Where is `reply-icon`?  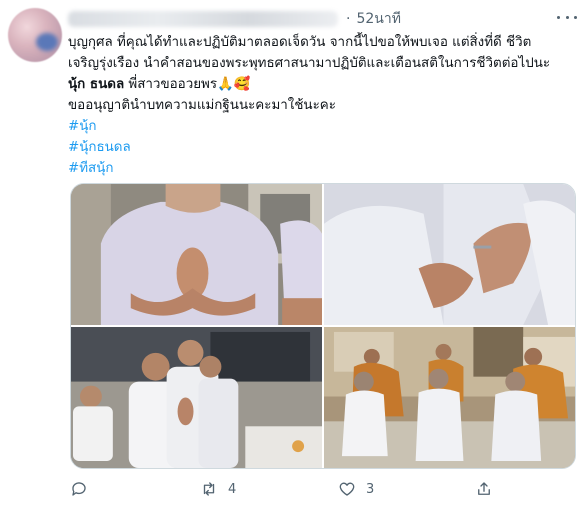
reply-icon is located at coordinates (79, 489).